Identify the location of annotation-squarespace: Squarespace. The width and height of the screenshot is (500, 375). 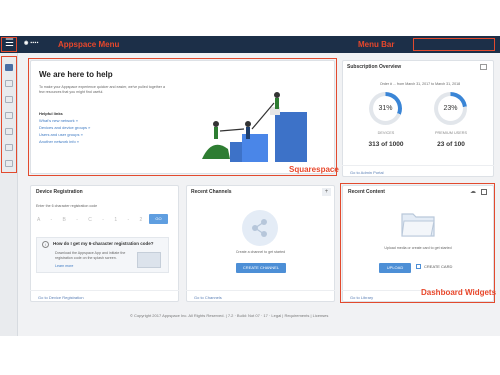
(314, 169).